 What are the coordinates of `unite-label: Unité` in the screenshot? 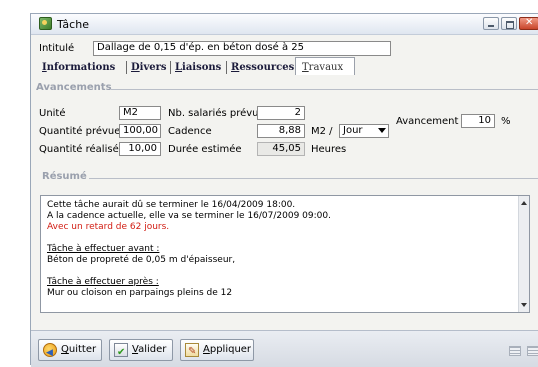 It's located at (52, 113).